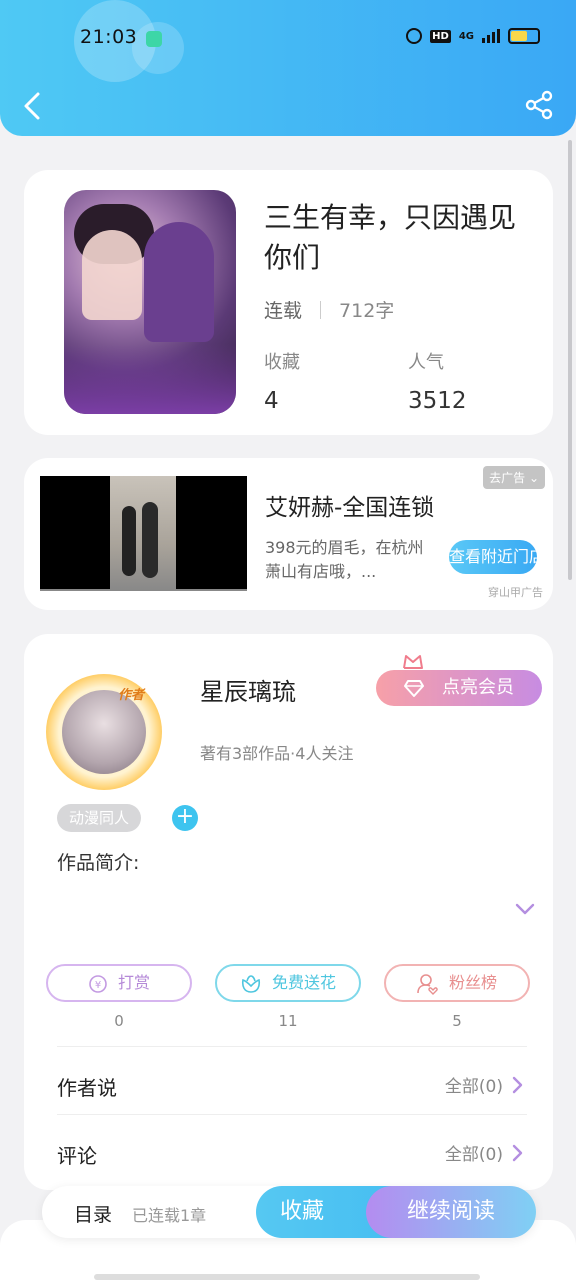 The width and height of the screenshot is (576, 1280). I want to click on fan-rank-label: 粉丝榜, so click(472, 982).